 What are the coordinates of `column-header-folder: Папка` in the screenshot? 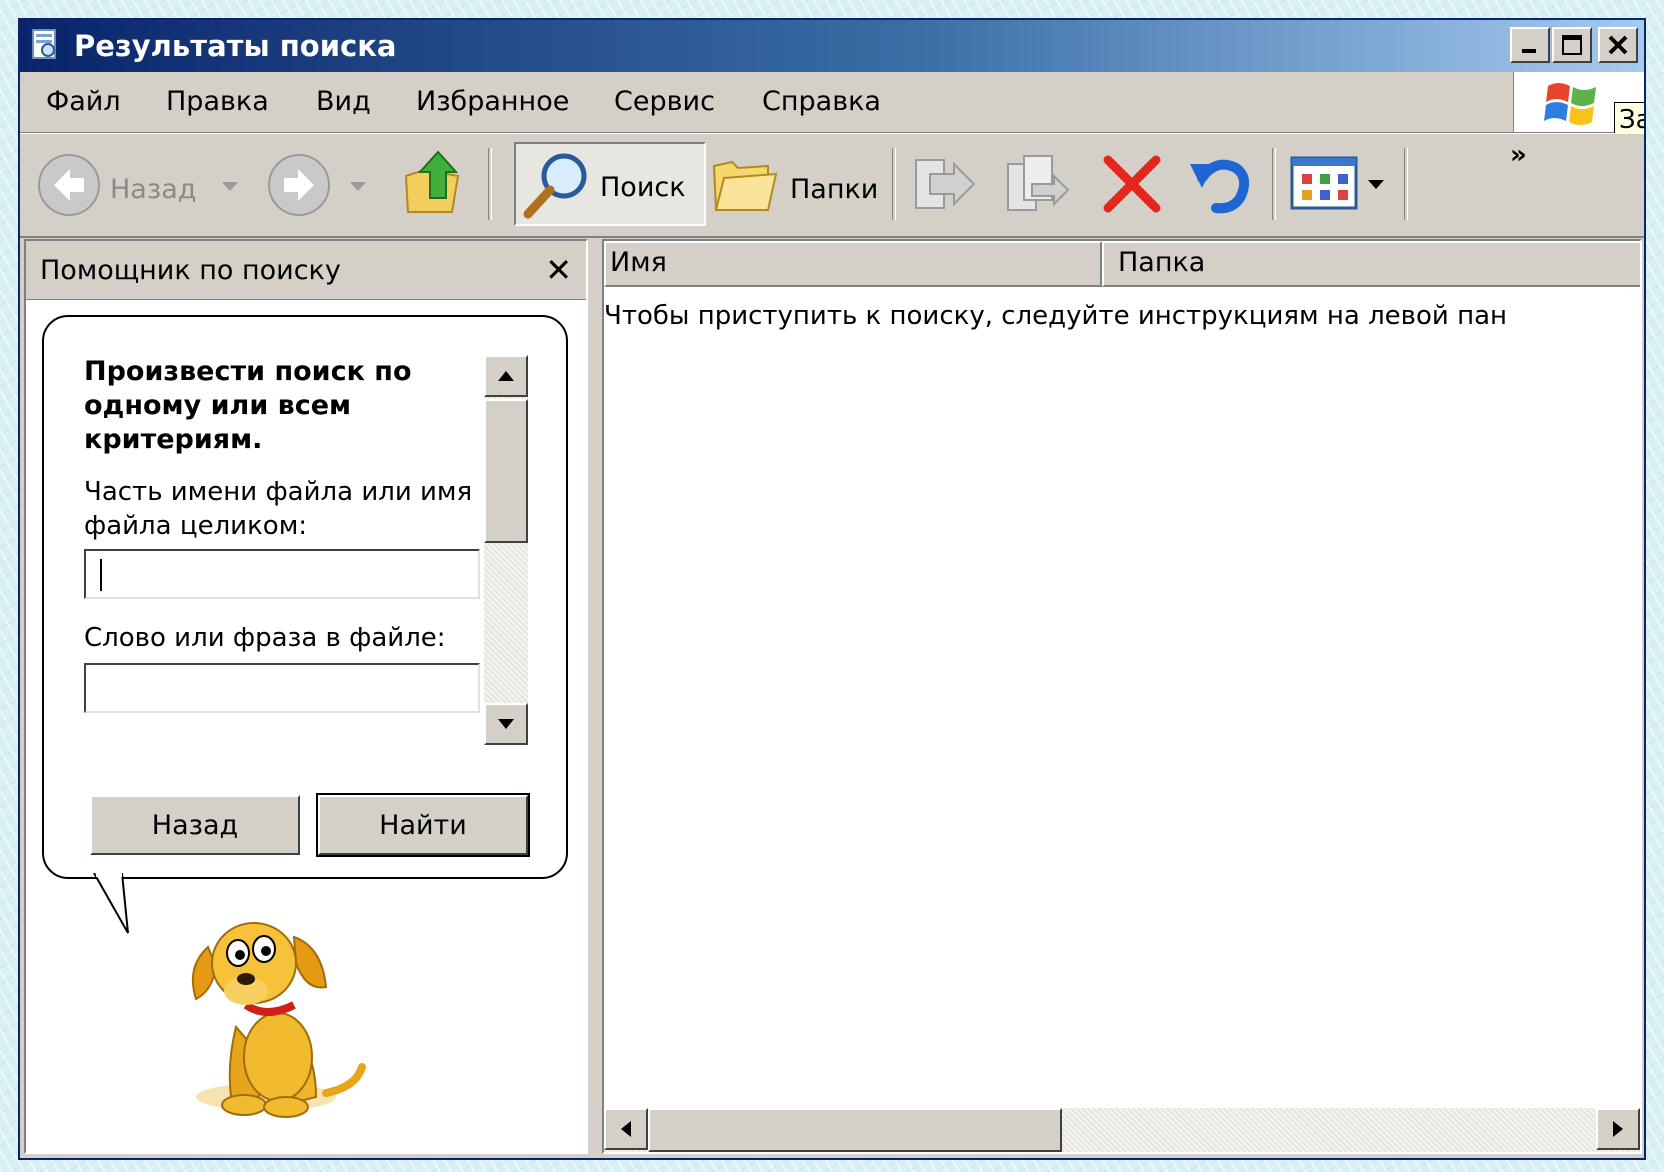 It's located at (1371, 264).